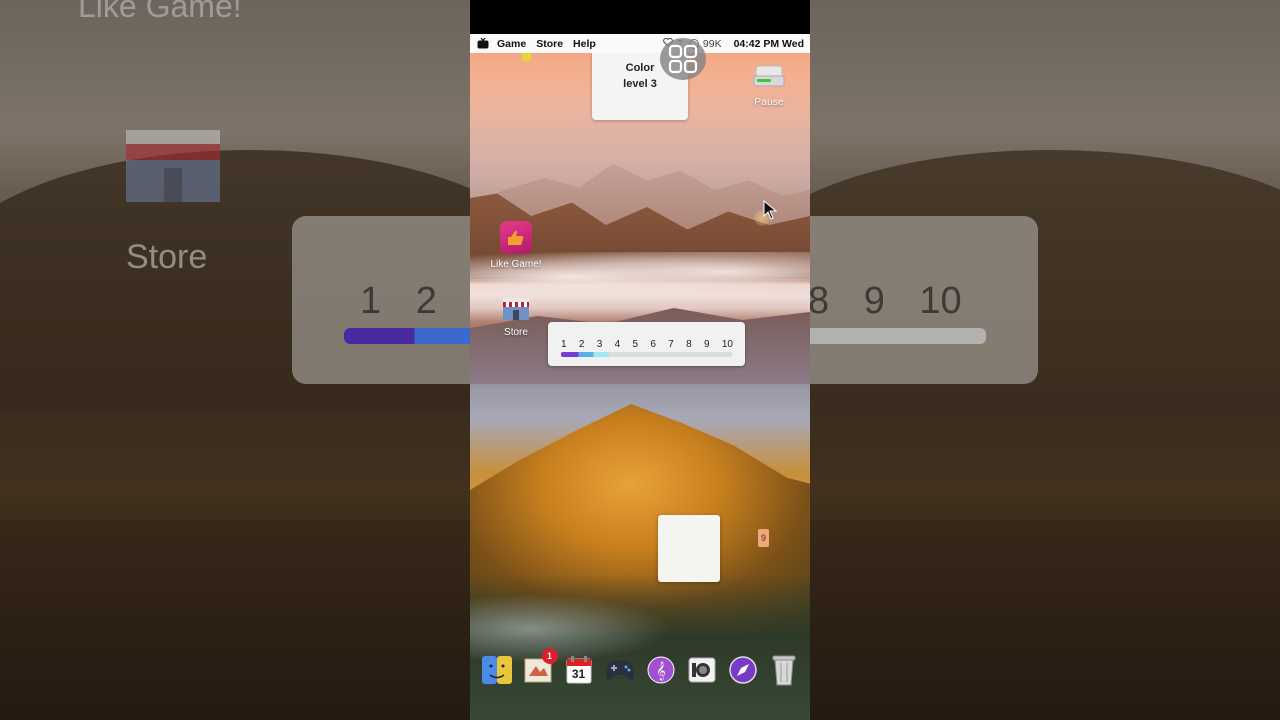 This screenshot has width=1280, height=720. I want to click on level-number: 7, so click(671, 344).